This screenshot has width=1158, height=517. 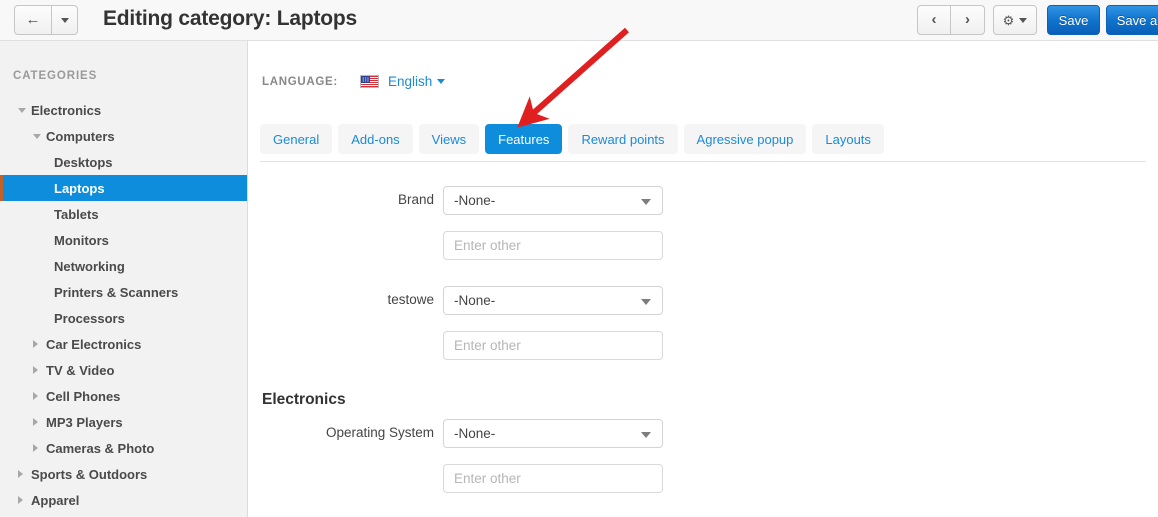 I want to click on sidebar-item-laptops: Laptops, so click(x=123, y=188).